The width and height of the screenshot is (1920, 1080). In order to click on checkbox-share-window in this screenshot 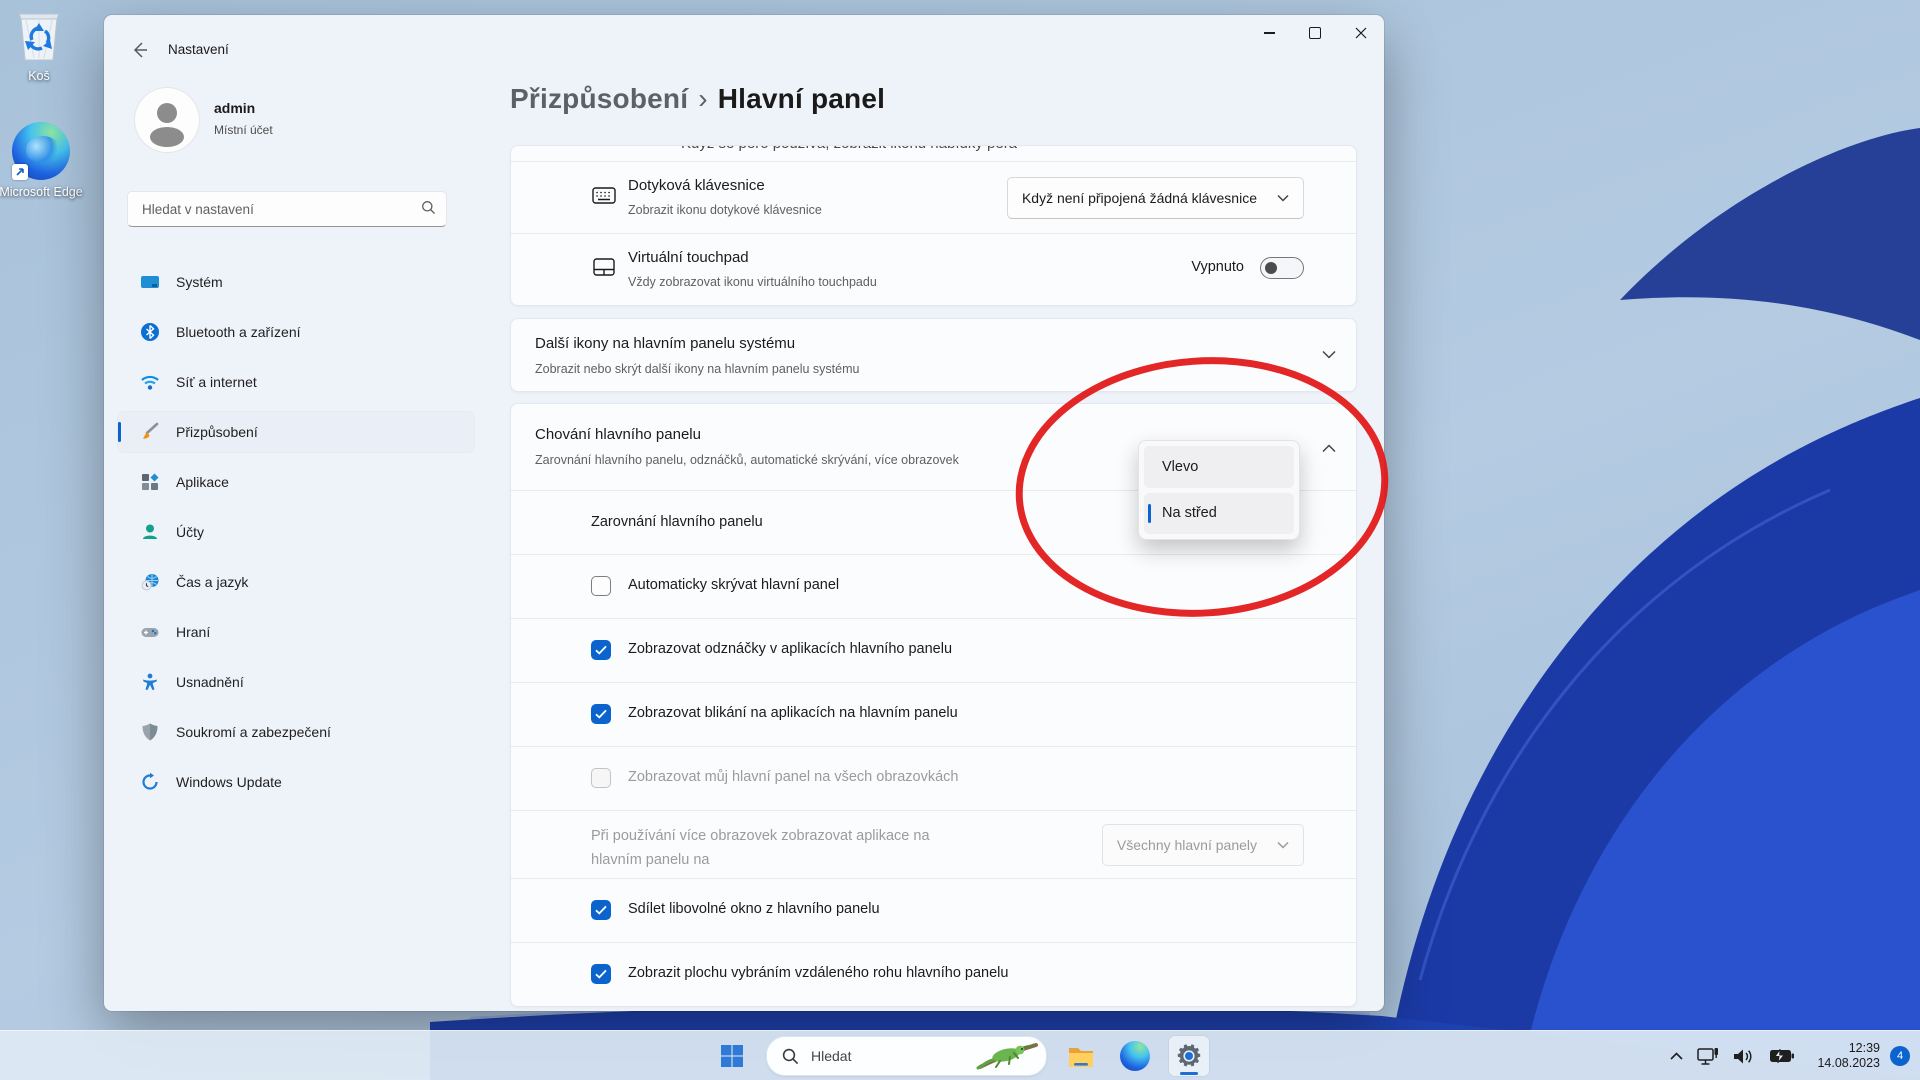, I will do `click(601, 910)`.